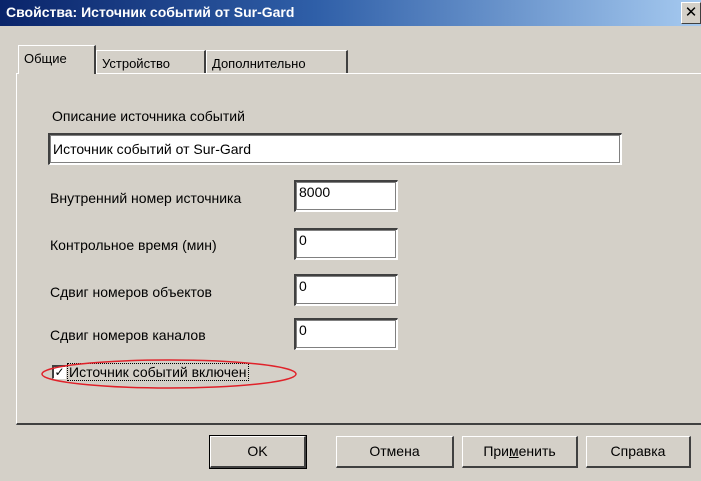 The image size is (701, 481). I want to click on internal-number-input: 8000, so click(346, 196).